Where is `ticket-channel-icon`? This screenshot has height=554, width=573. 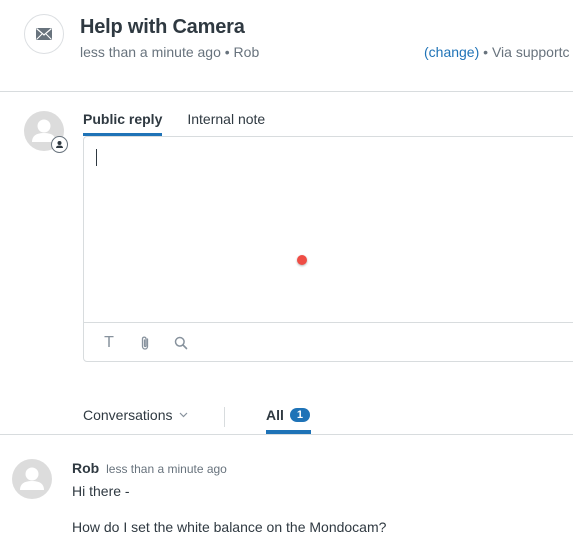
ticket-channel-icon is located at coordinates (44, 34).